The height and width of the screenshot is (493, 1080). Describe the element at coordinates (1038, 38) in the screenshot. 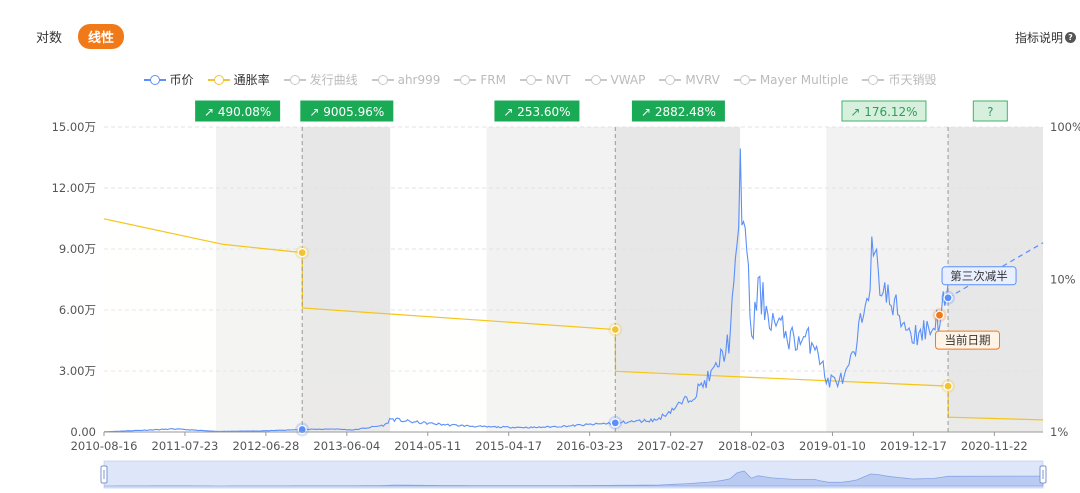

I see `help-label: 指标说明` at that location.